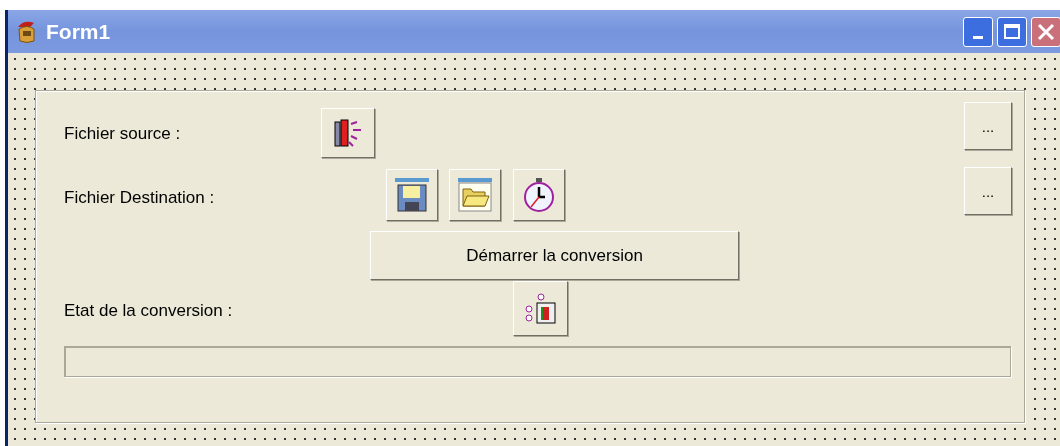  Describe the element at coordinates (148, 311) in the screenshot. I see `status-label: Etat de la conversion :` at that location.